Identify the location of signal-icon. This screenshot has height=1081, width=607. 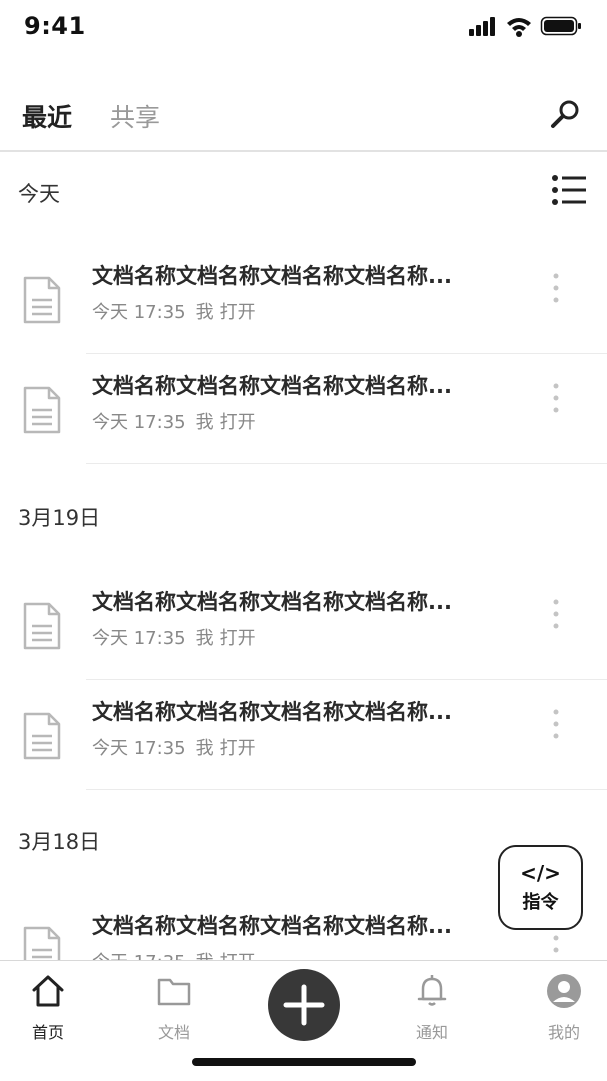
(482, 26).